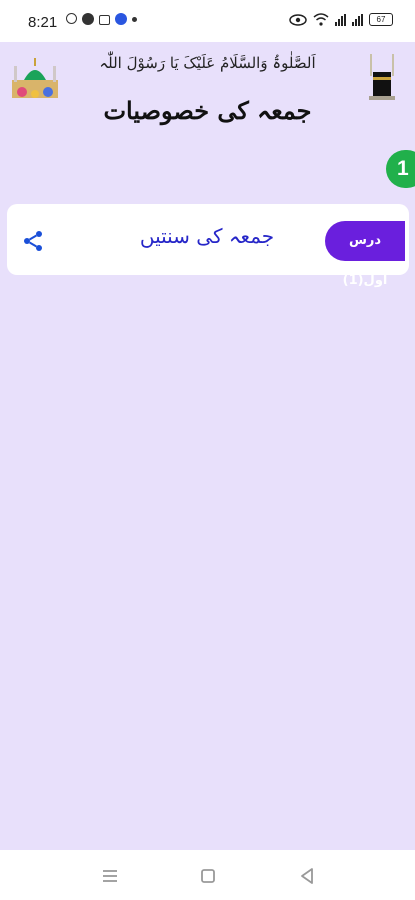 The width and height of the screenshot is (415, 900). What do you see at coordinates (134, 19) in the screenshot?
I see `dot-icon` at bounding box center [134, 19].